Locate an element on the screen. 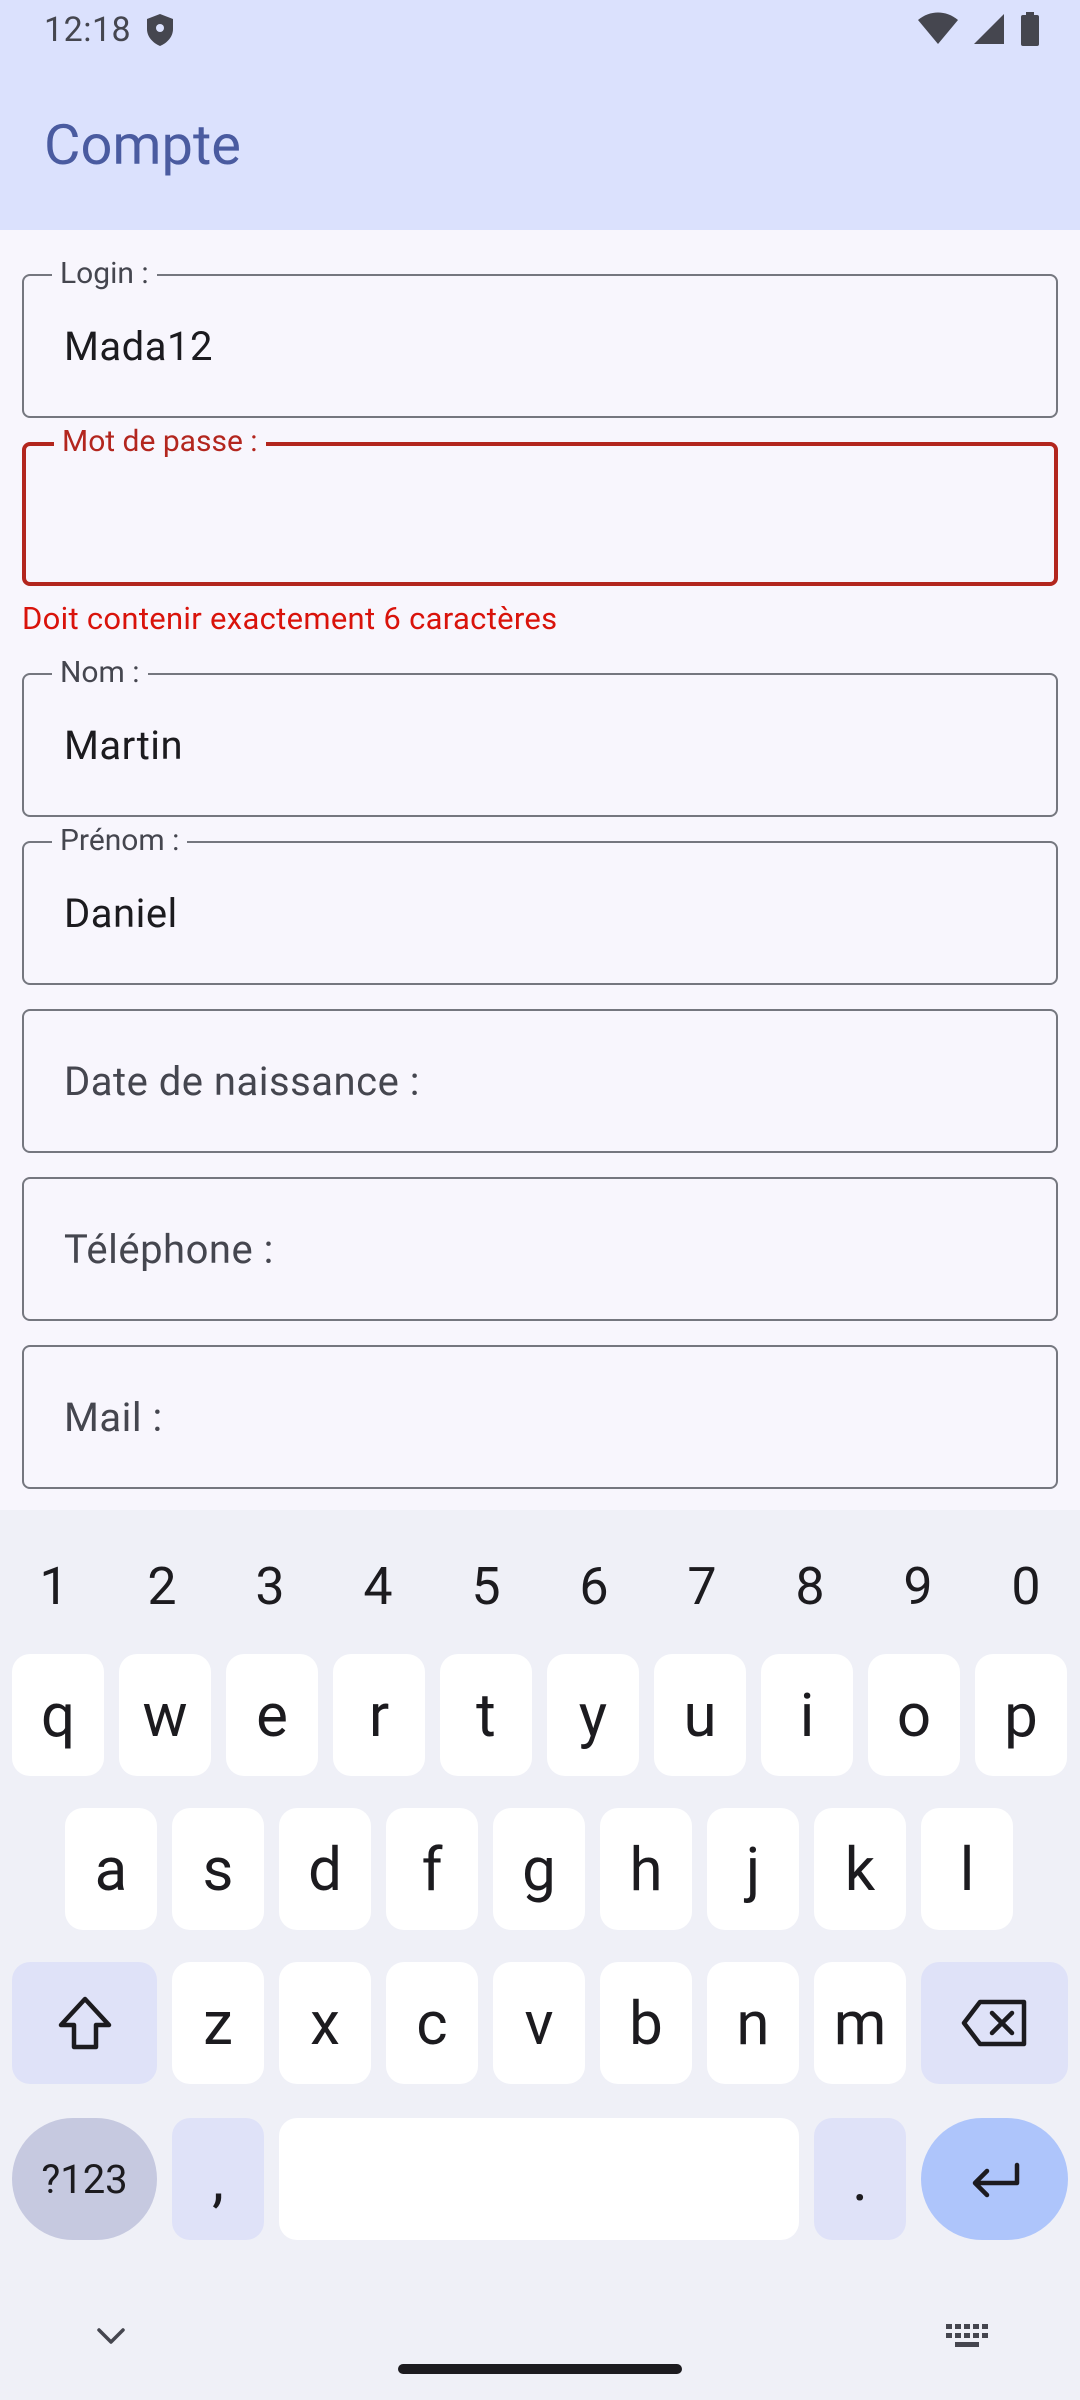 Image resolution: width=1080 pixels, height=2400 pixels. key-a: a is located at coordinates (111, 1869).